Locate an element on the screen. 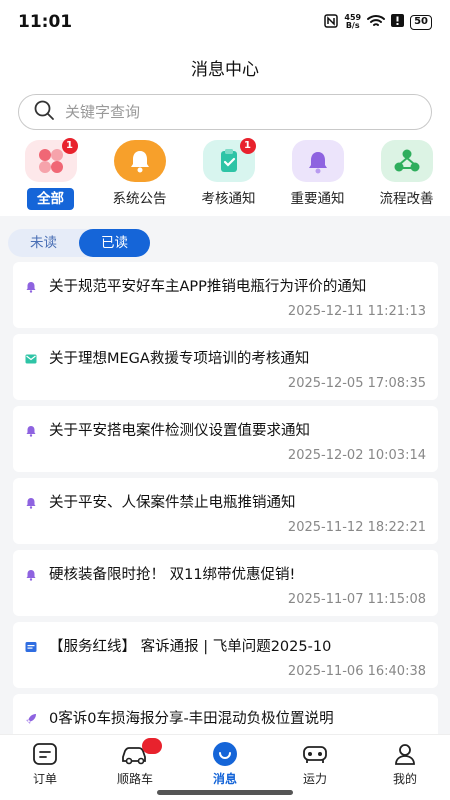 Image resolution: width=450 pixels, height=800 pixels. category-label: 流程改善 is located at coordinates (406, 199).